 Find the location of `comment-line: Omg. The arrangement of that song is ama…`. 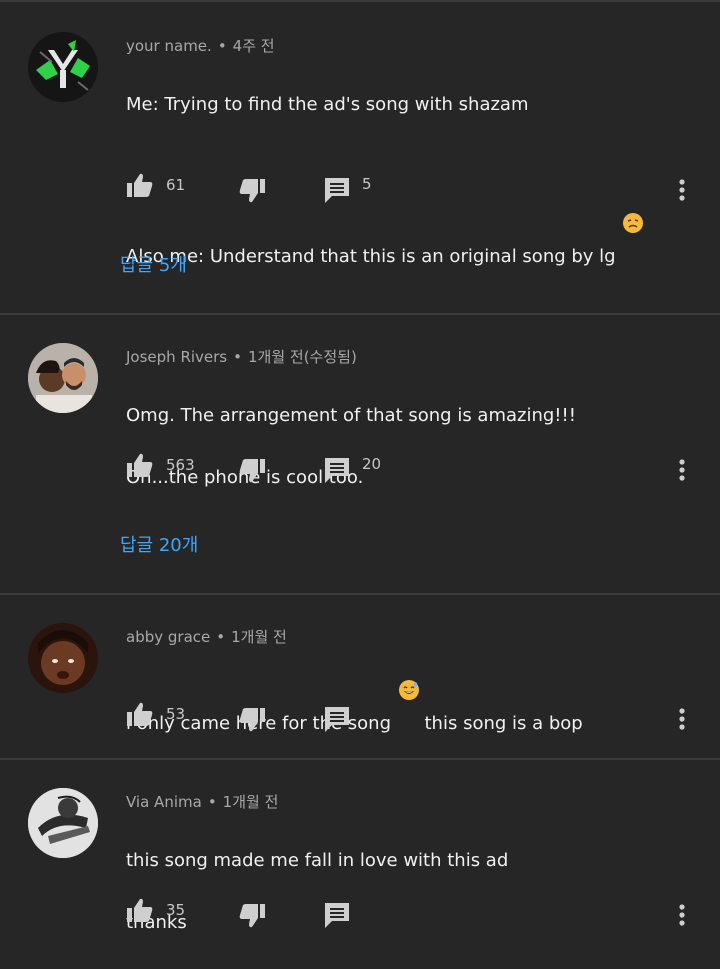

comment-line: Omg. The arrangement of that song is ama… is located at coordinates (351, 415).